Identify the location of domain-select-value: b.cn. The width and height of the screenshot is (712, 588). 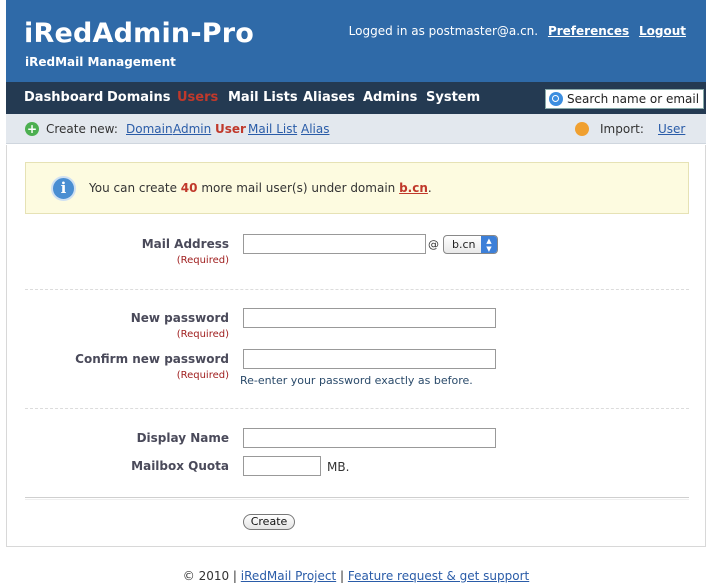
(464, 244).